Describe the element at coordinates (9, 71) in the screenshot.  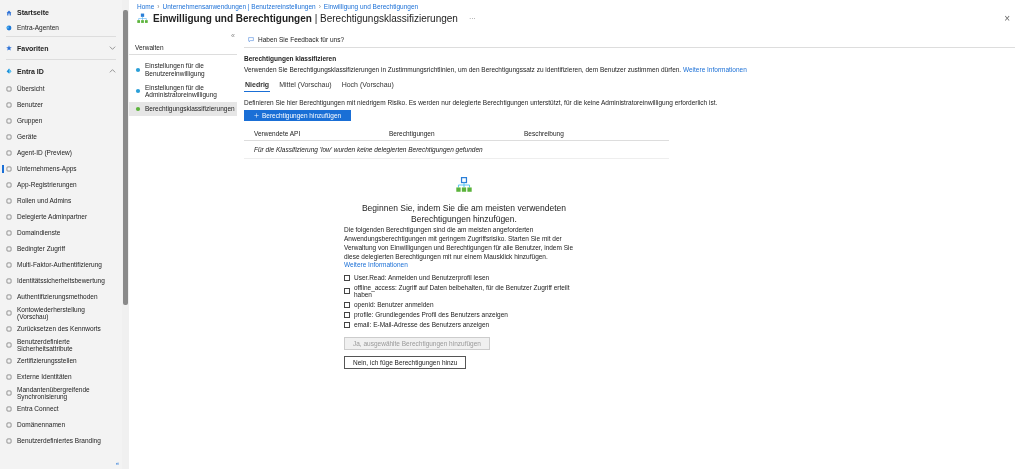
I see `diamond-icon` at that location.